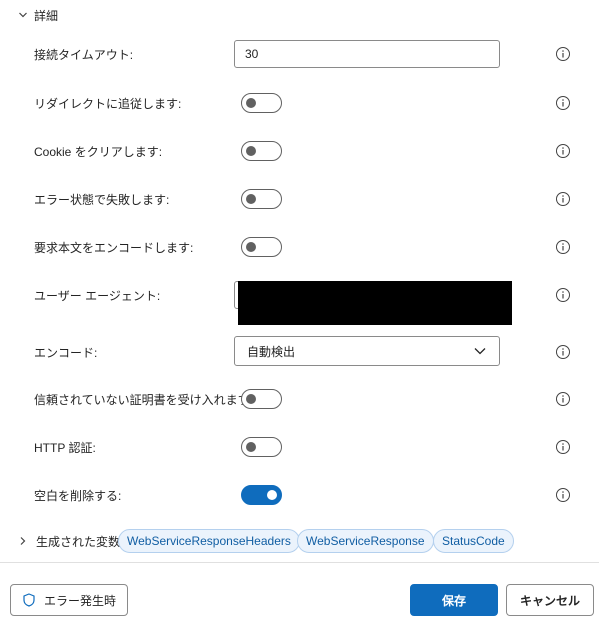 The image size is (599, 624). What do you see at coordinates (299, 399) in the screenshot?
I see `untrusted-cert-row: 信頼されていない証明書を受け入れます:` at bounding box center [299, 399].